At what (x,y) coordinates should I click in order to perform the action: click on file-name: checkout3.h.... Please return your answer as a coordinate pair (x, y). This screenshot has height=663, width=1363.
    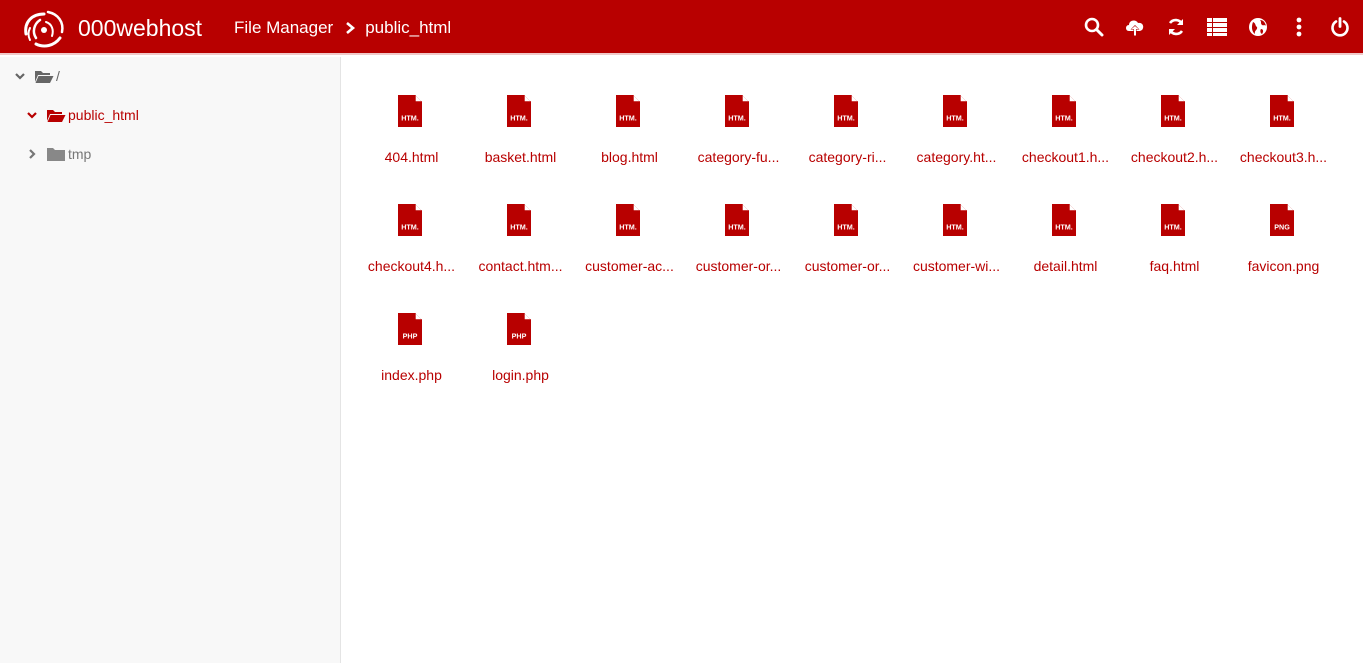
    Looking at the image, I should click on (1283, 157).